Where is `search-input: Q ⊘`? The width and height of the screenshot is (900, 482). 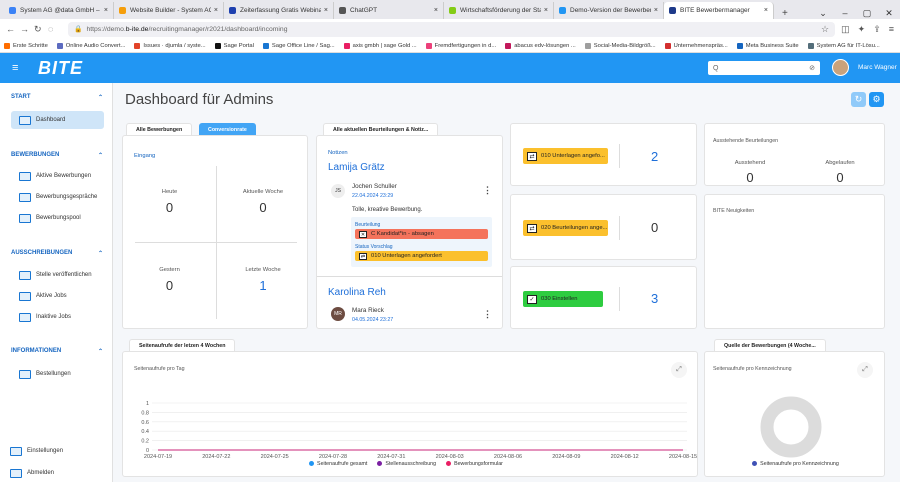
search-input: Q ⊘ is located at coordinates (764, 68).